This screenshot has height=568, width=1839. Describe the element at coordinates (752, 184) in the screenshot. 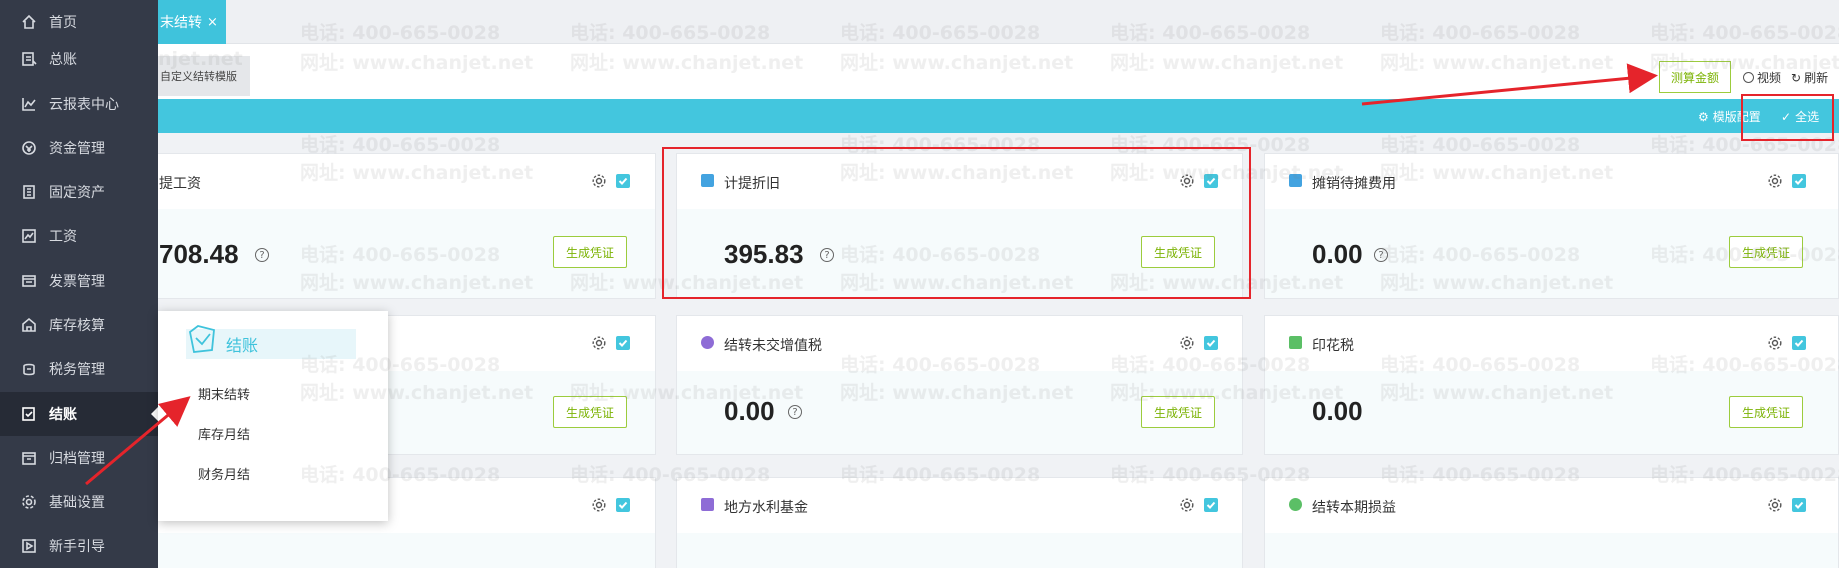

I see `card-title: 计提折旧` at that location.